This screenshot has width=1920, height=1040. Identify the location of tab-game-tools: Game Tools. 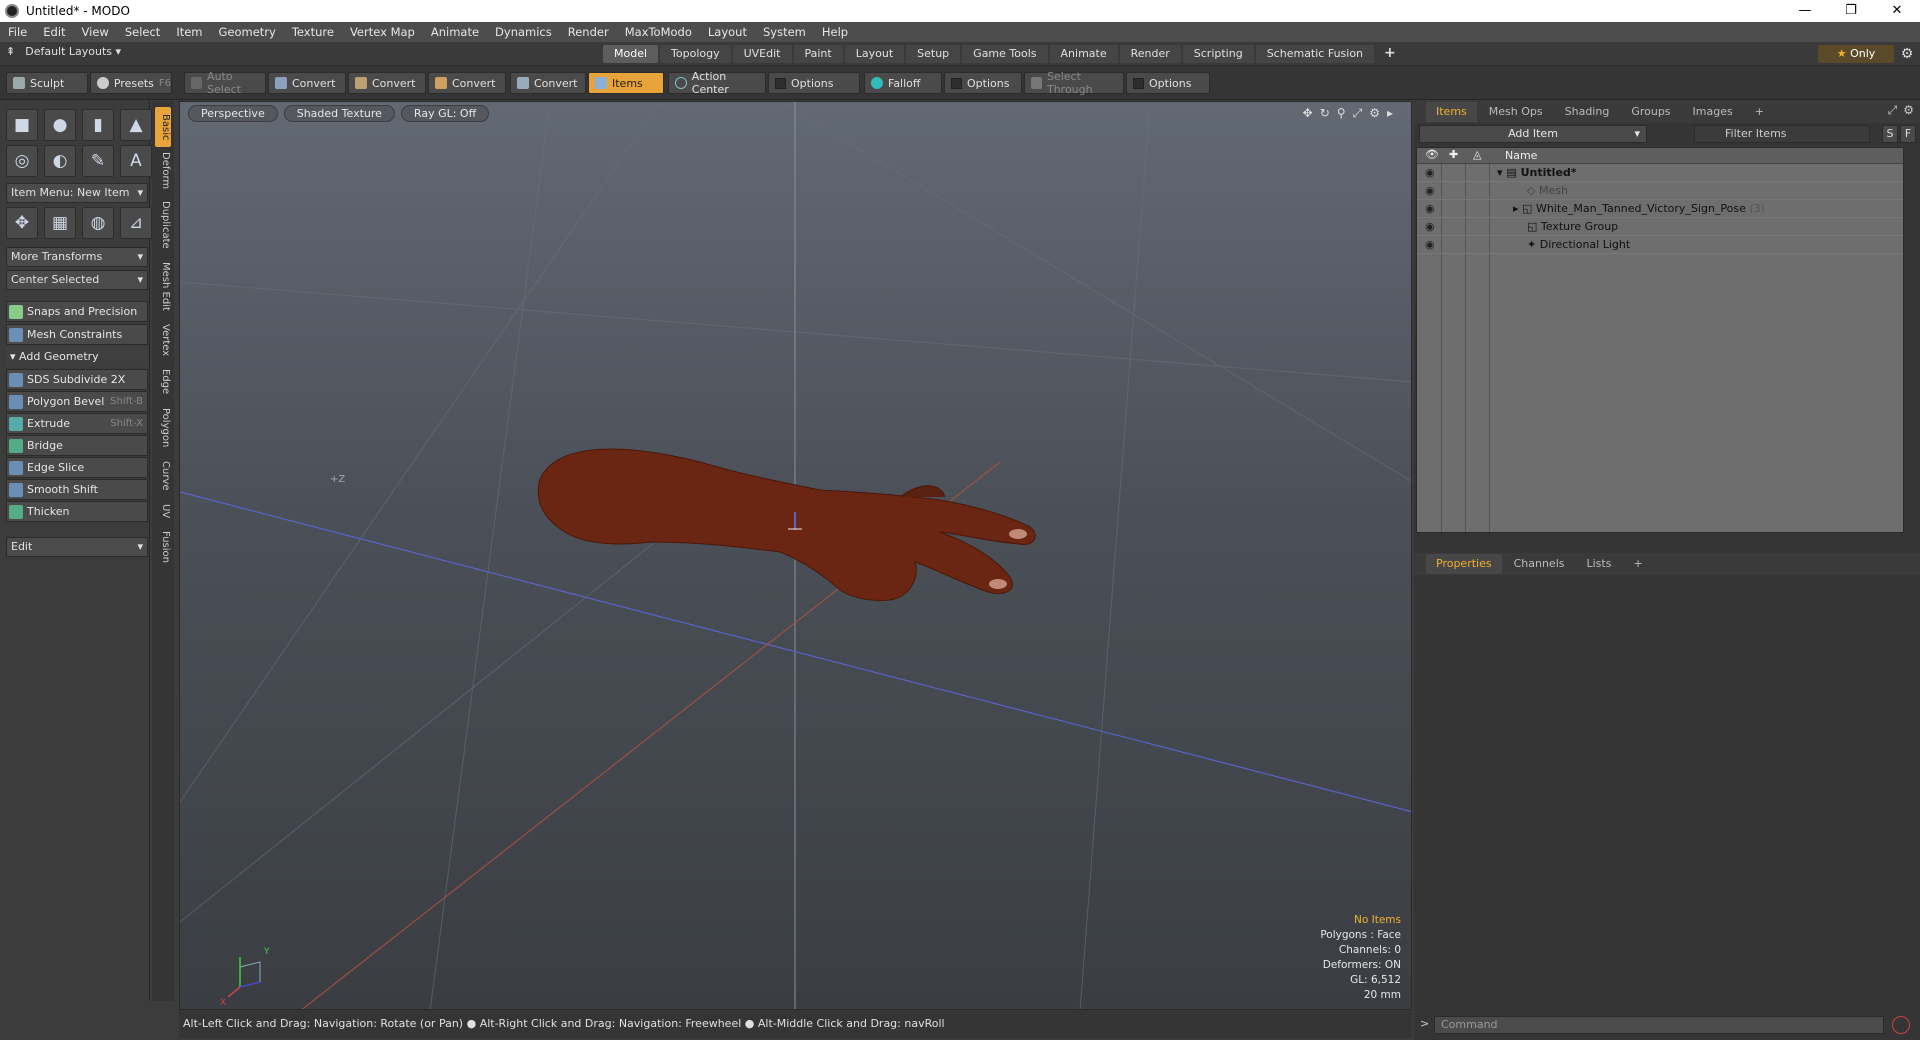
(1005, 54).